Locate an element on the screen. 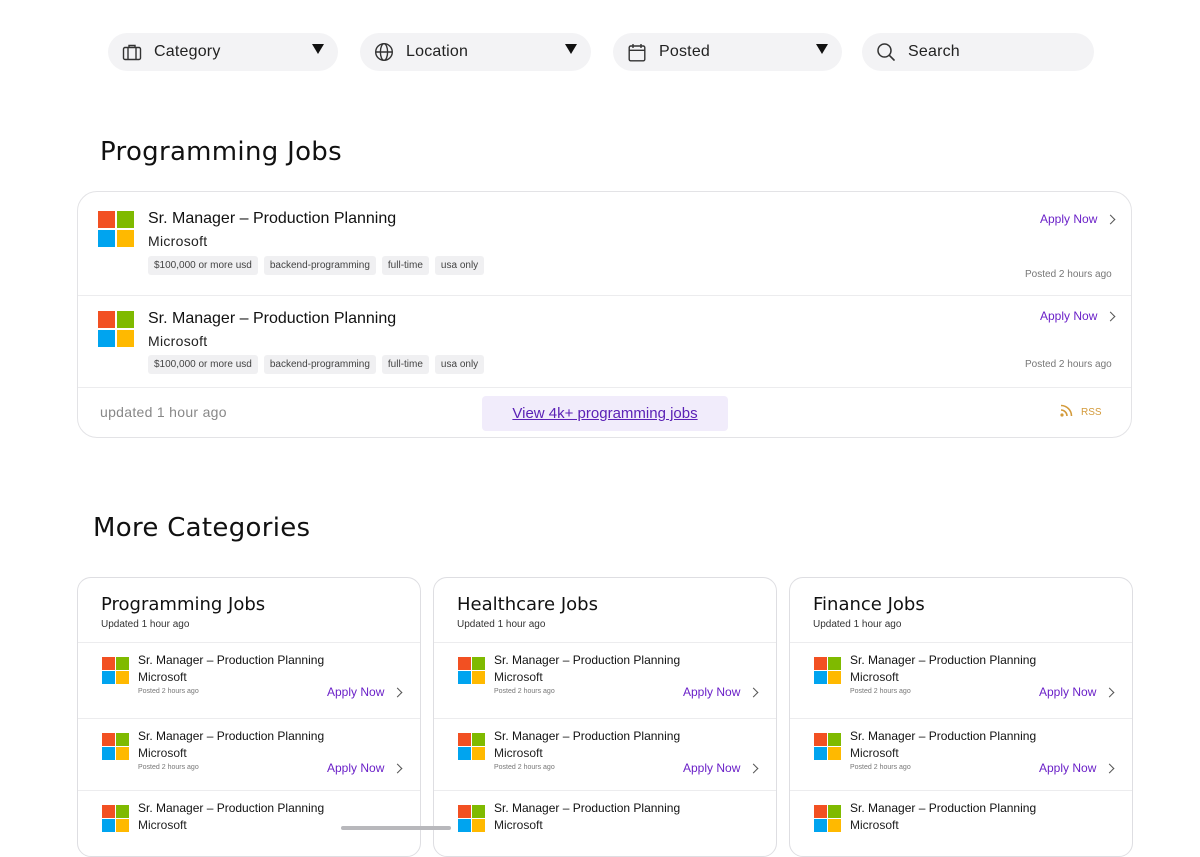 This screenshot has height=857, width=1200. globe-icon is located at coordinates (384, 52).